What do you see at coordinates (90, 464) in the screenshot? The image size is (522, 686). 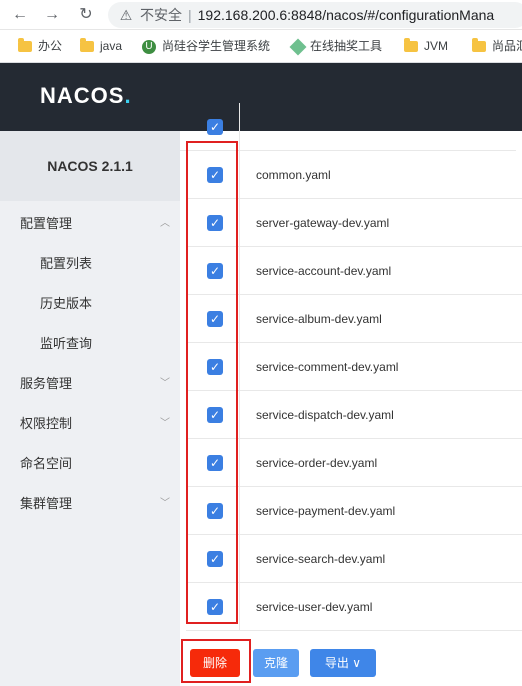 I see `sidebar-item-namespace: 命名空间` at bounding box center [90, 464].